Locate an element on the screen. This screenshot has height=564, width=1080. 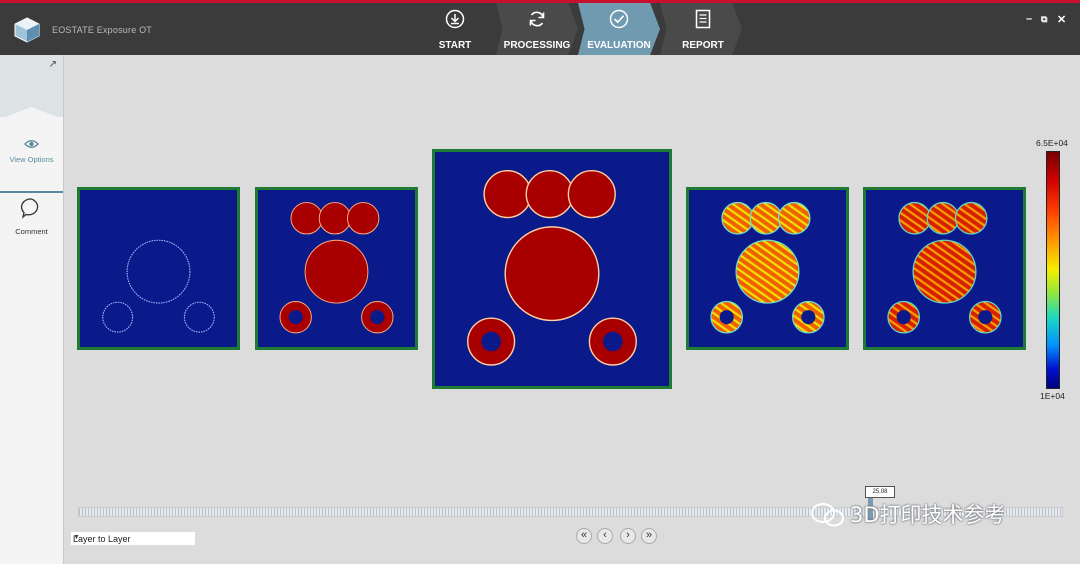
app-title: EOSTATE Exposure OT is located at coordinates (102, 30).